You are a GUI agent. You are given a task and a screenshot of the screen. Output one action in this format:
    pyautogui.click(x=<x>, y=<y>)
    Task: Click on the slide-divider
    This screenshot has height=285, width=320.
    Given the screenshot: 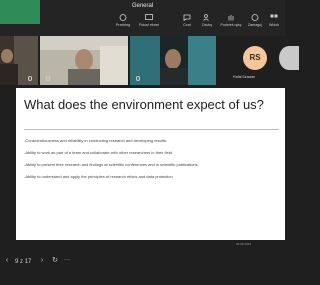 What is the action you would take?
    pyautogui.click(x=151, y=129)
    